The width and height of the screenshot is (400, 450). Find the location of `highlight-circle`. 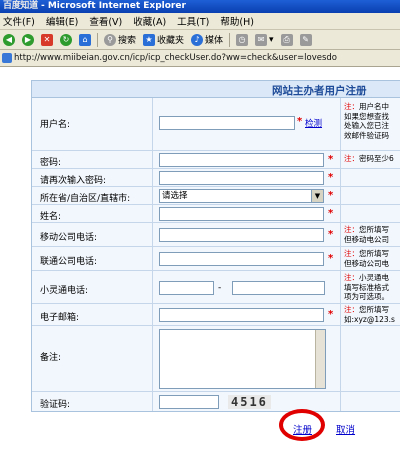

highlight-circle is located at coordinates (302, 425).